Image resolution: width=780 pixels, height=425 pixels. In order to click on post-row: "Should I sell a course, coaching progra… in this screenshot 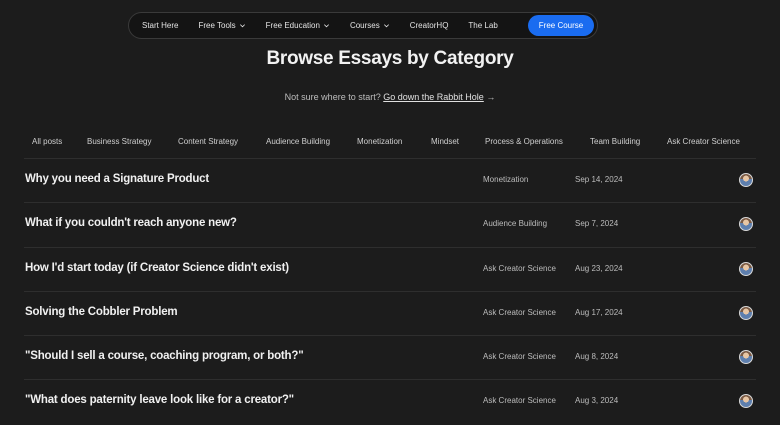, I will do `click(390, 357)`.